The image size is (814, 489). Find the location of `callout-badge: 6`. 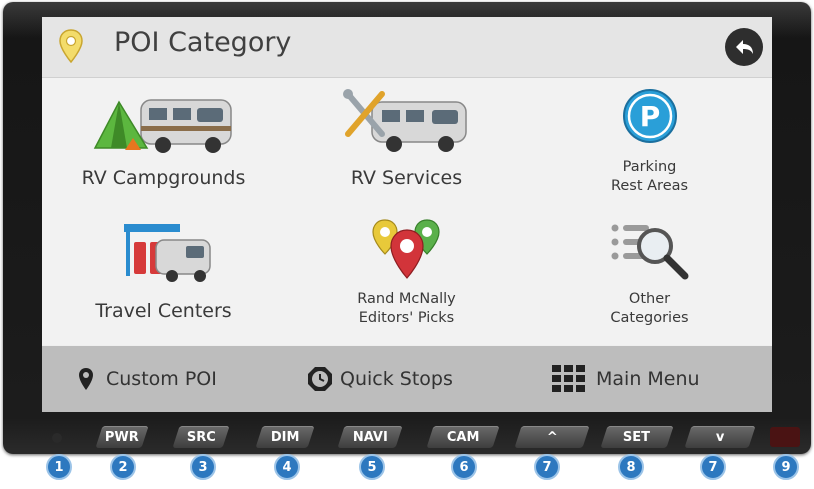

callout-badge: 6 is located at coordinates (464, 467).